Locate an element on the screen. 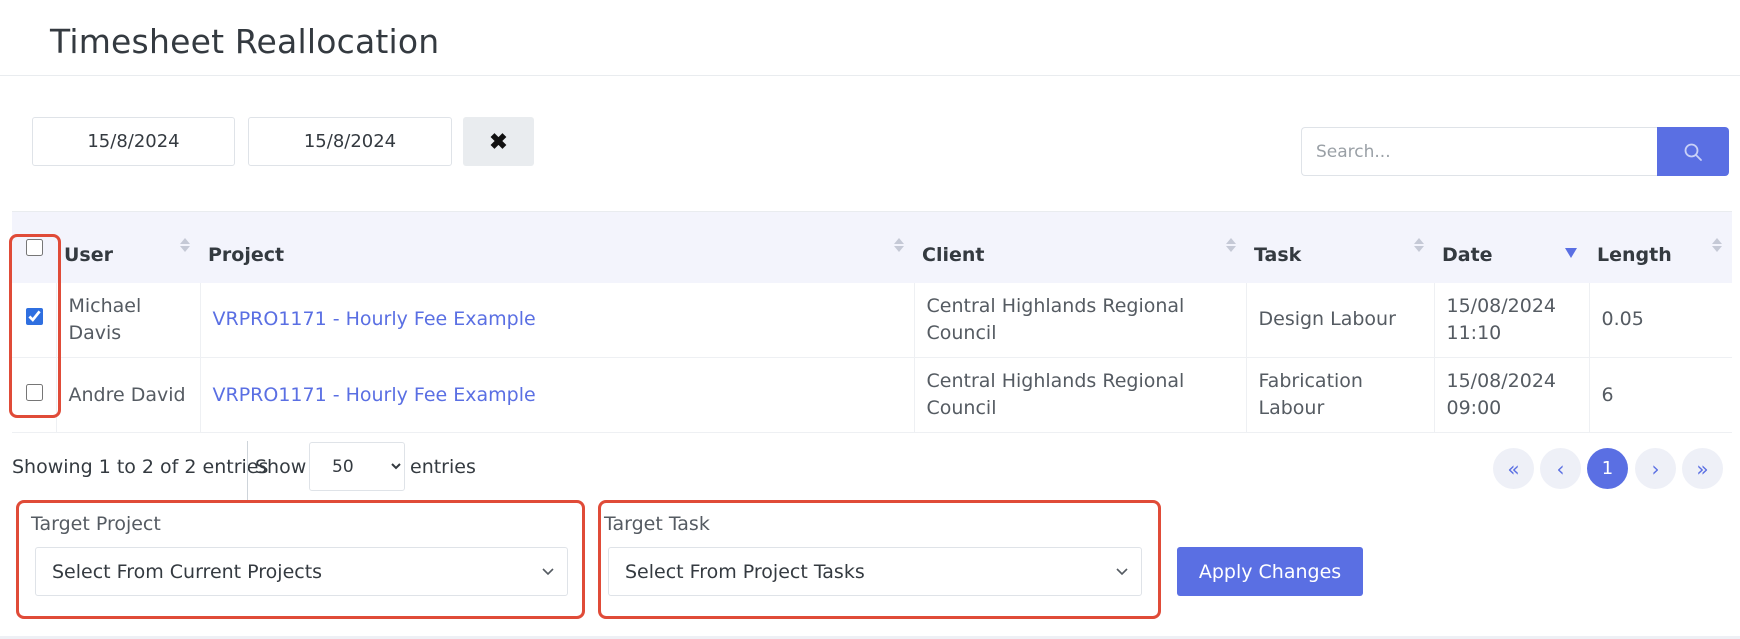 The width and height of the screenshot is (1740, 639). cell-date: 15/08/2024 09:00 is located at coordinates (1512, 395).